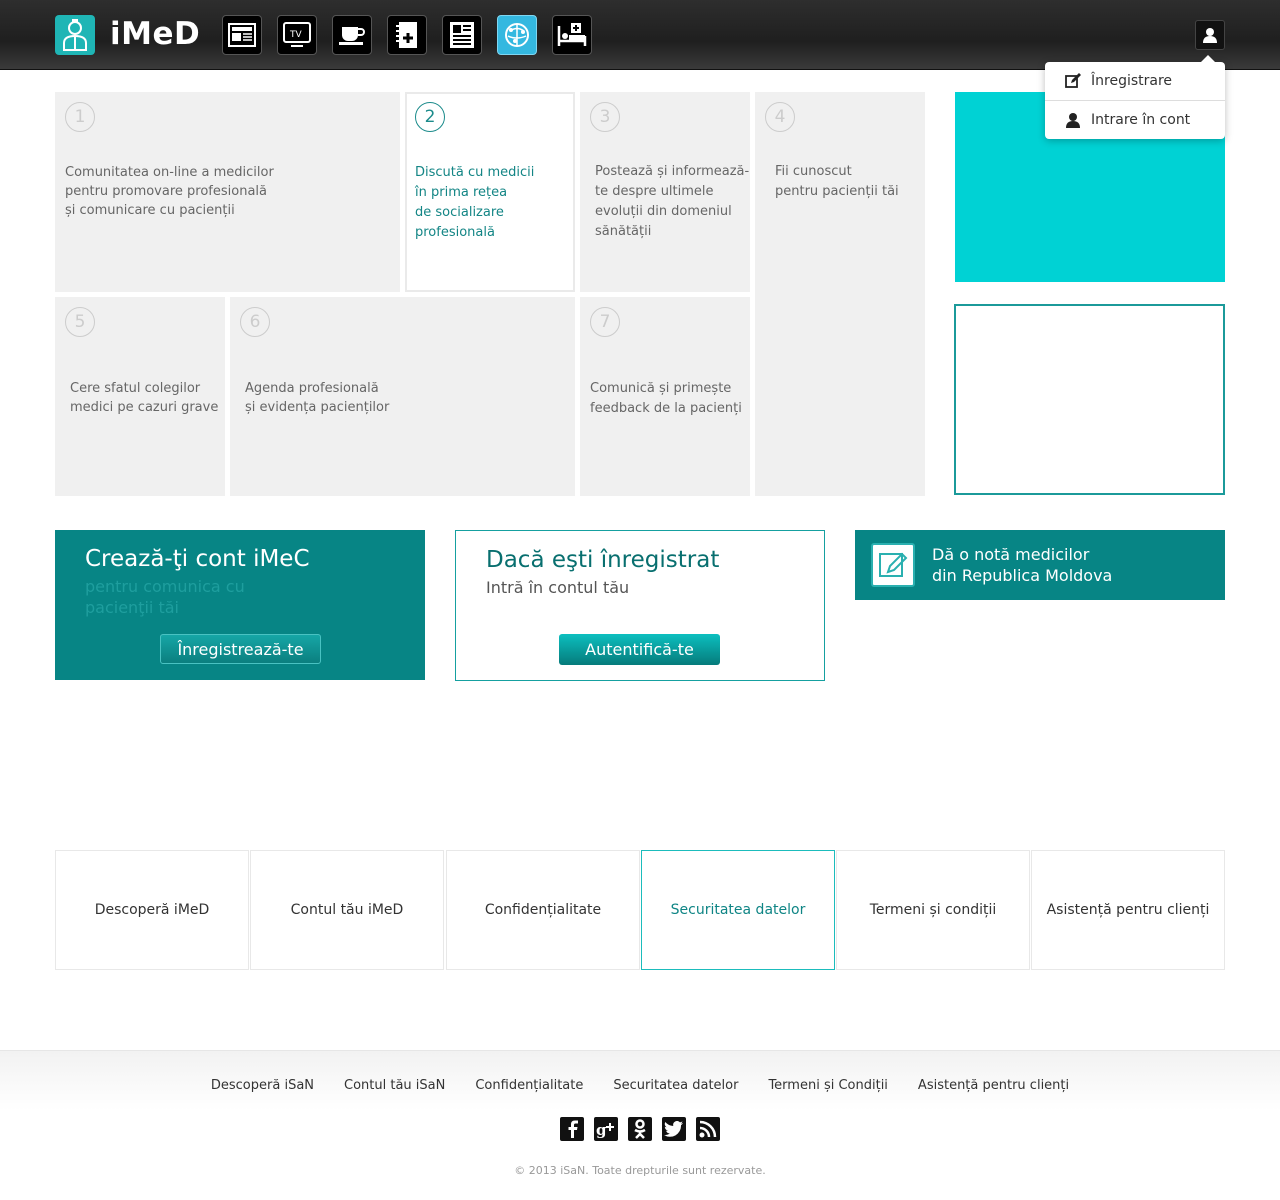  What do you see at coordinates (840, 294) in the screenshot?
I see `feature-tile-4: 4 Fii cunoscut pentru pacienții tăi` at bounding box center [840, 294].